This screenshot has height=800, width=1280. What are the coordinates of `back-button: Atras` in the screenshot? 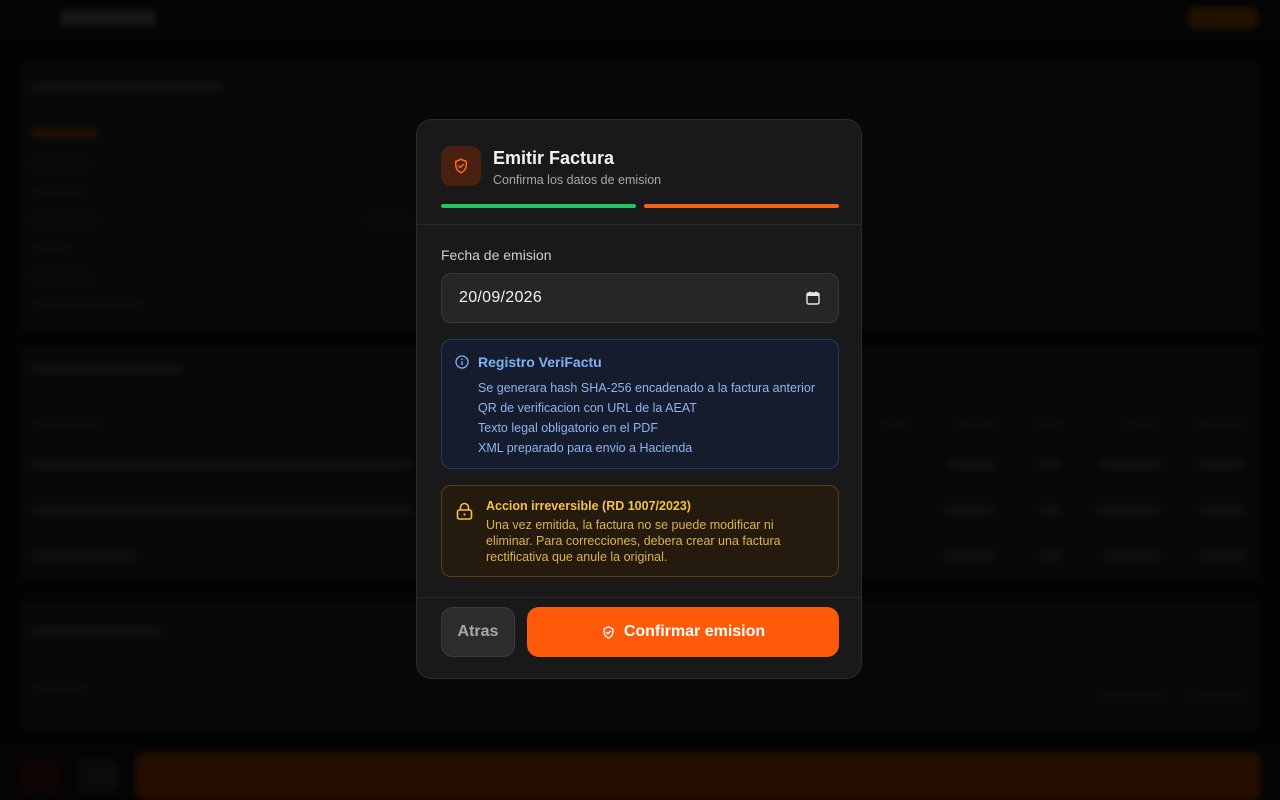 It's located at (478, 632).